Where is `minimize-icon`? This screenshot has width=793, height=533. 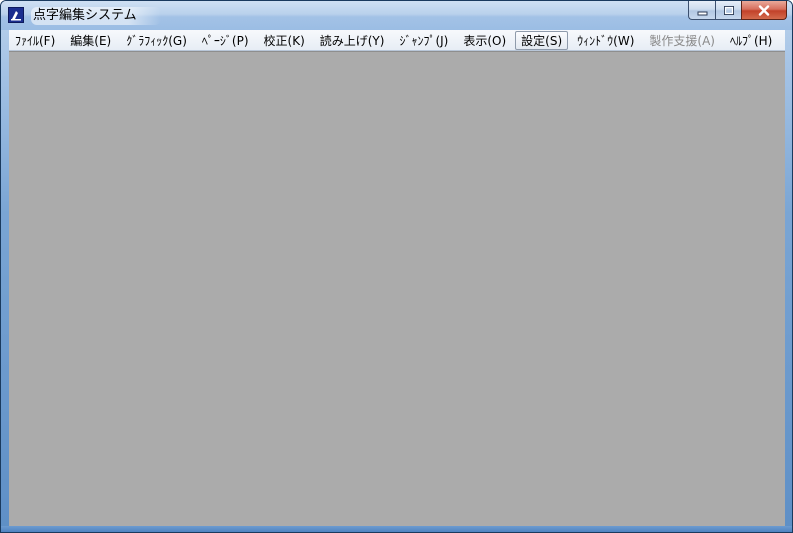
minimize-icon is located at coordinates (702, 10).